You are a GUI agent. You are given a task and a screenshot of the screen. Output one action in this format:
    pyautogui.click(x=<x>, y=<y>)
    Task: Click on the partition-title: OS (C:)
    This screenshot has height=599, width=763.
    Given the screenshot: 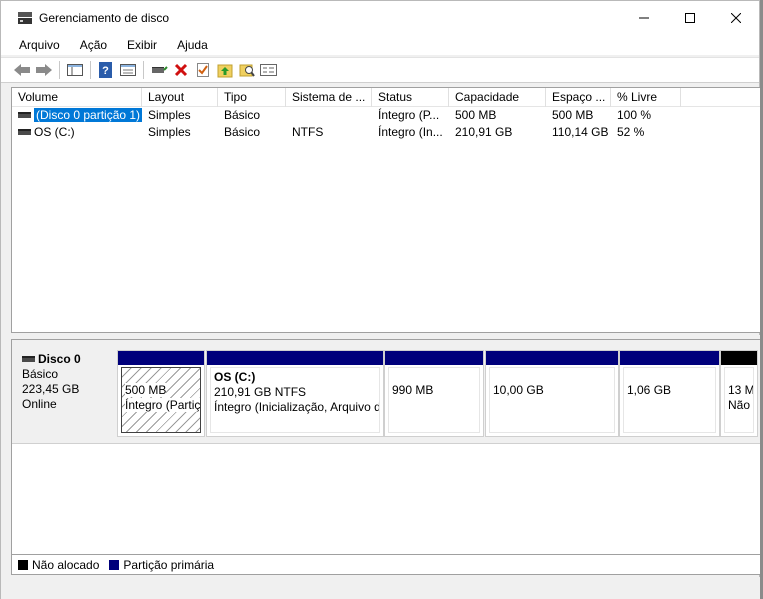 What is the action you would take?
    pyautogui.click(x=235, y=377)
    